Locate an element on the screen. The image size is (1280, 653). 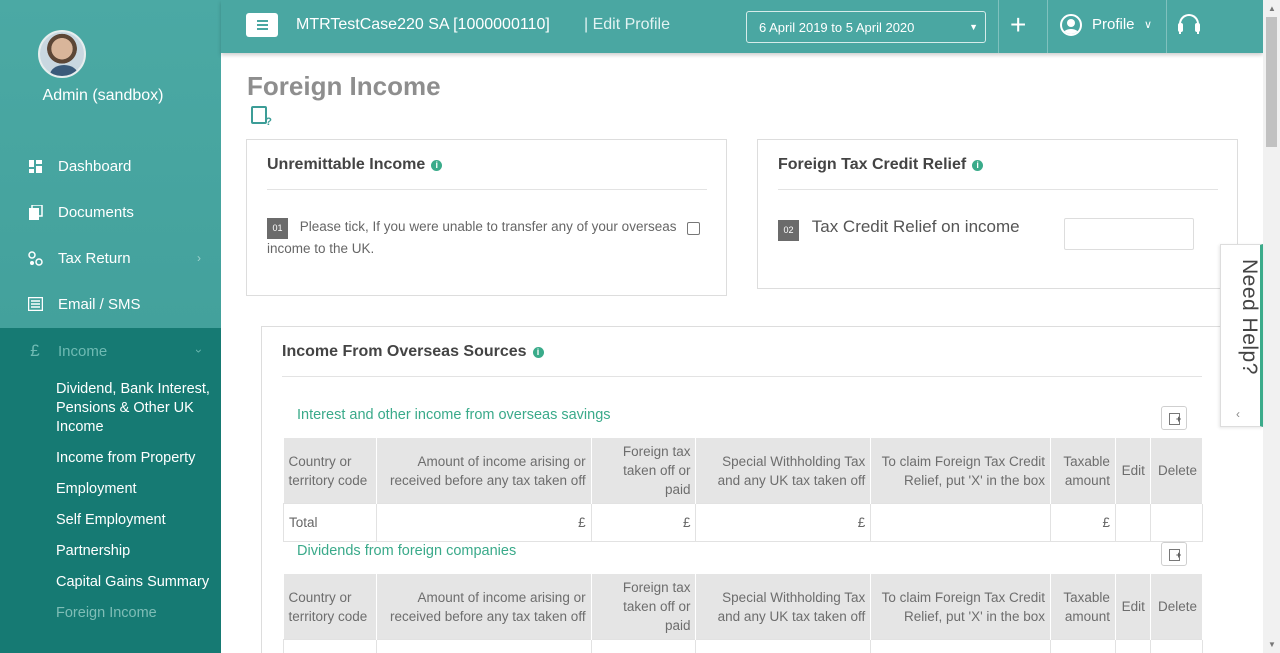
card-heading: Foreign Tax Credit Relief i is located at coordinates (881, 165).